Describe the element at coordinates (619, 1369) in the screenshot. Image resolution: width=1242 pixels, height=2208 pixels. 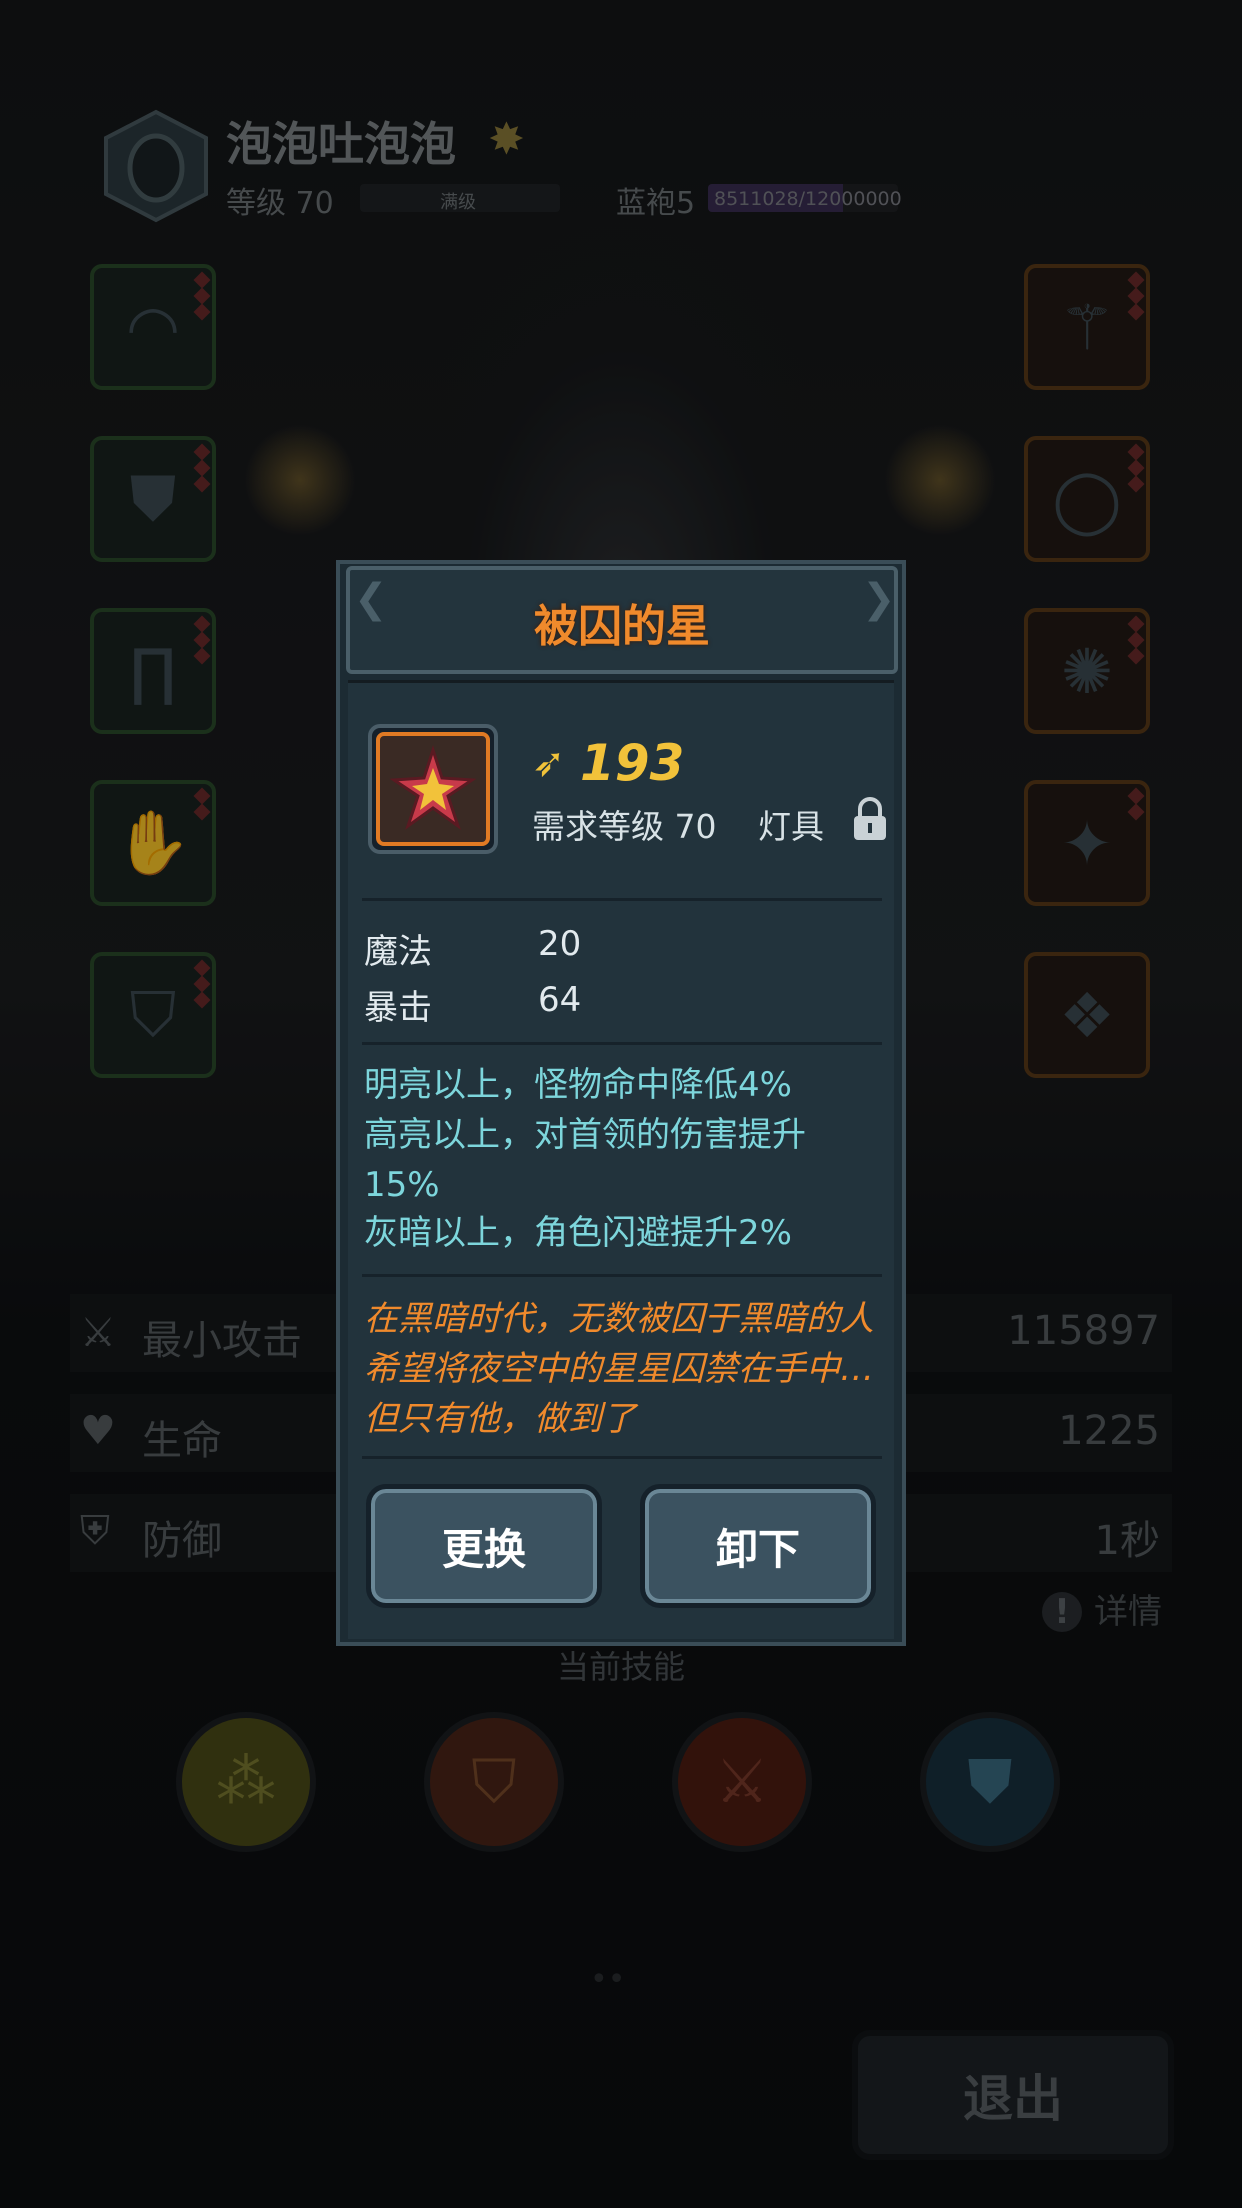
I see `item-lore: 在黑暗时代，无数被囚于黑暗的人希望将夜空中的星星囚禁在手中…但只有他，做到了` at that location.